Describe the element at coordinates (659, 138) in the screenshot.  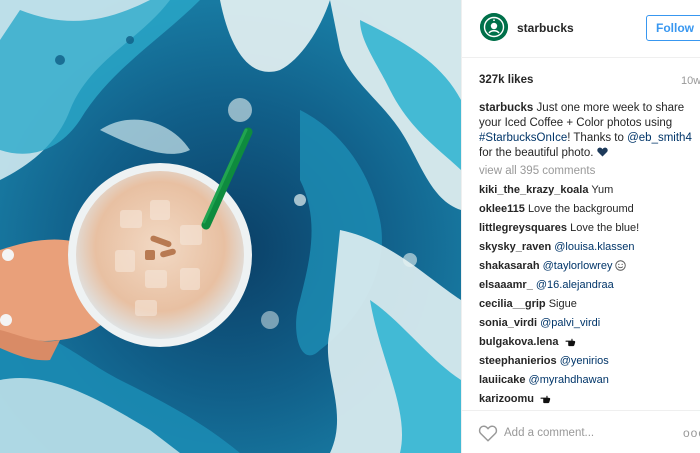
I see `caption-mention: @eb_smith4` at that location.